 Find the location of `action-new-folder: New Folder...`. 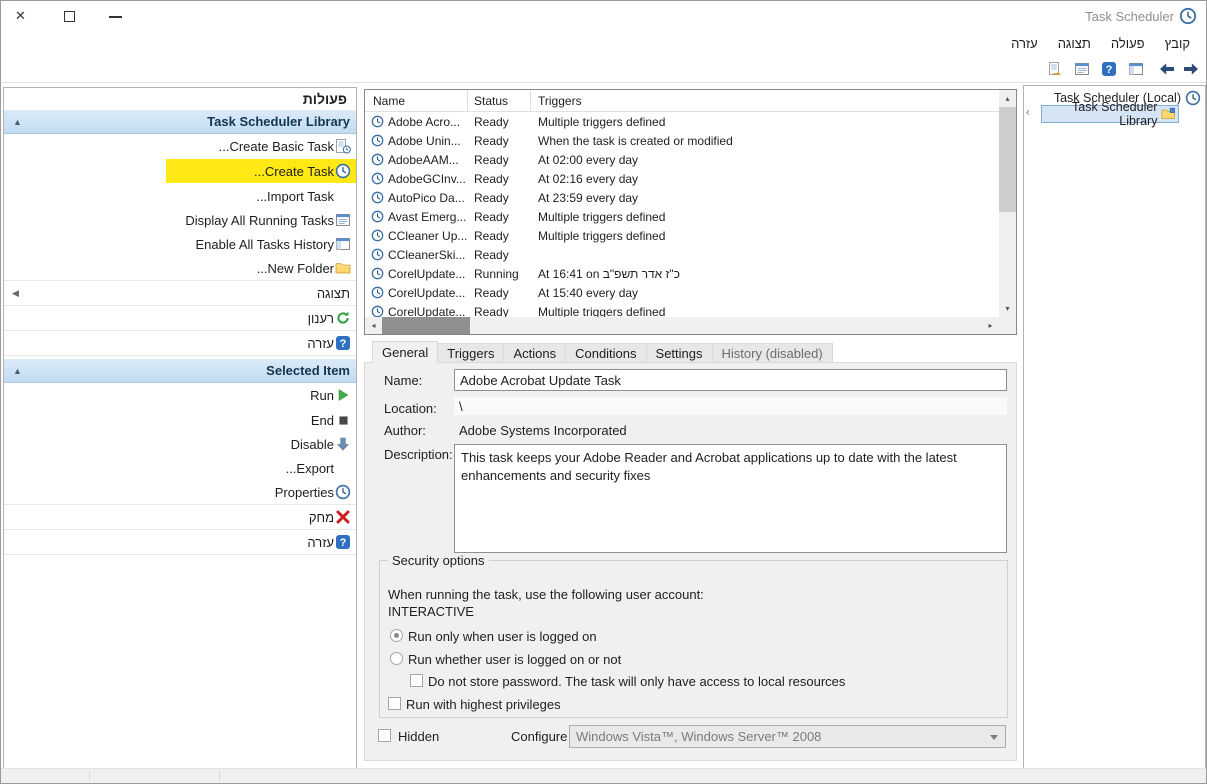

action-new-folder: New Folder... is located at coordinates (180, 268).